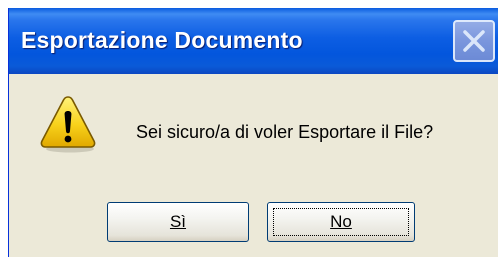 Image resolution: width=498 pixels, height=257 pixels. What do you see at coordinates (68, 124) in the screenshot?
I see `warning-icon` at bounding box center [68, 124].